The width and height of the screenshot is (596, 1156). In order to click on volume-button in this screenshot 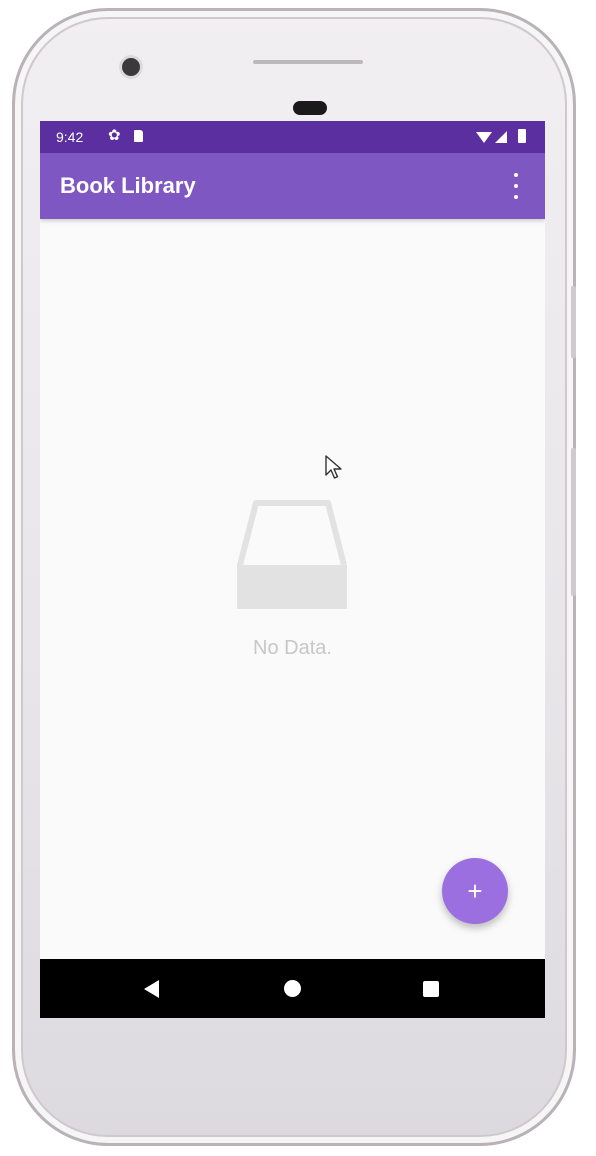, I will do `click(573, 522)`.